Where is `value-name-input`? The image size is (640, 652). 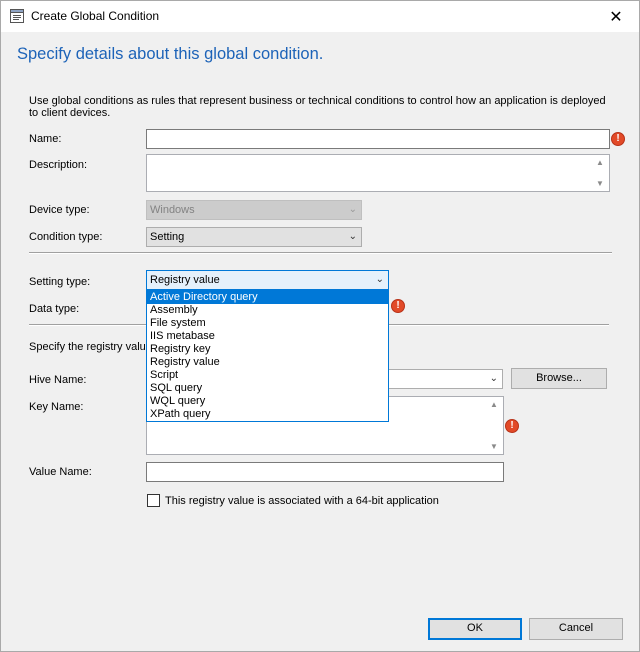
value-name-input is located at coordinates (325, 472).